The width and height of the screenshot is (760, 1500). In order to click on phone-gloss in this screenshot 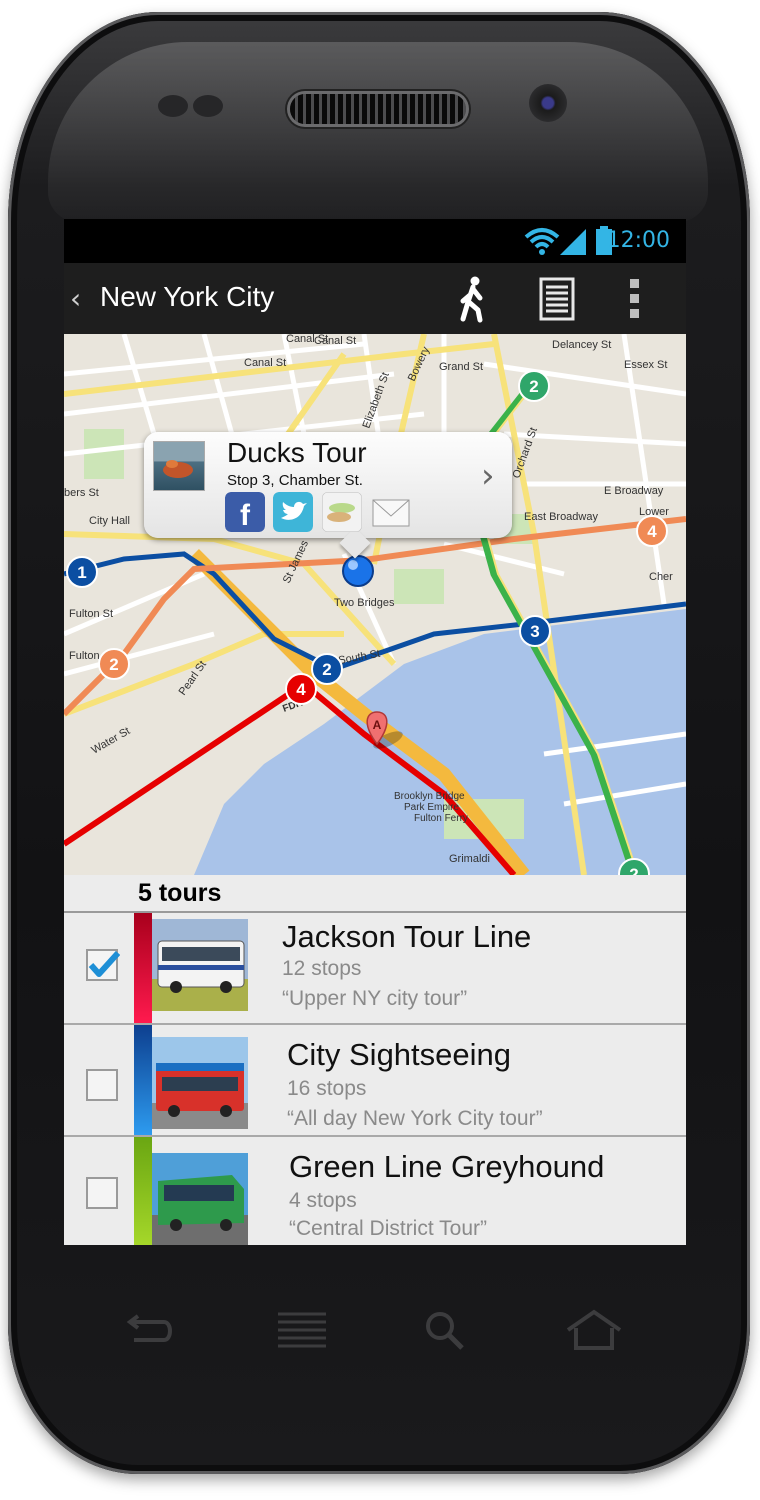, I will do `click(378, 132)`.